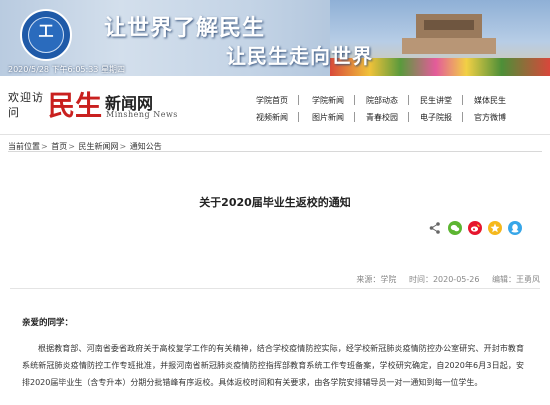 The height and width of the screenshot is (405, 550). I want to click on nav-minsheng-lecture: 民生讲堂, so click(436, 100).